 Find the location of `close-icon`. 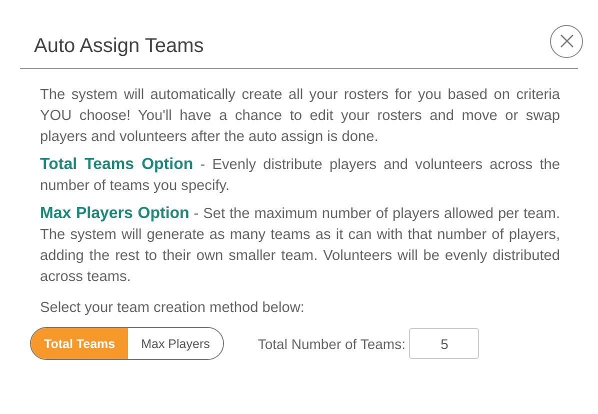

close-icon is located at coordinates (567, 41).